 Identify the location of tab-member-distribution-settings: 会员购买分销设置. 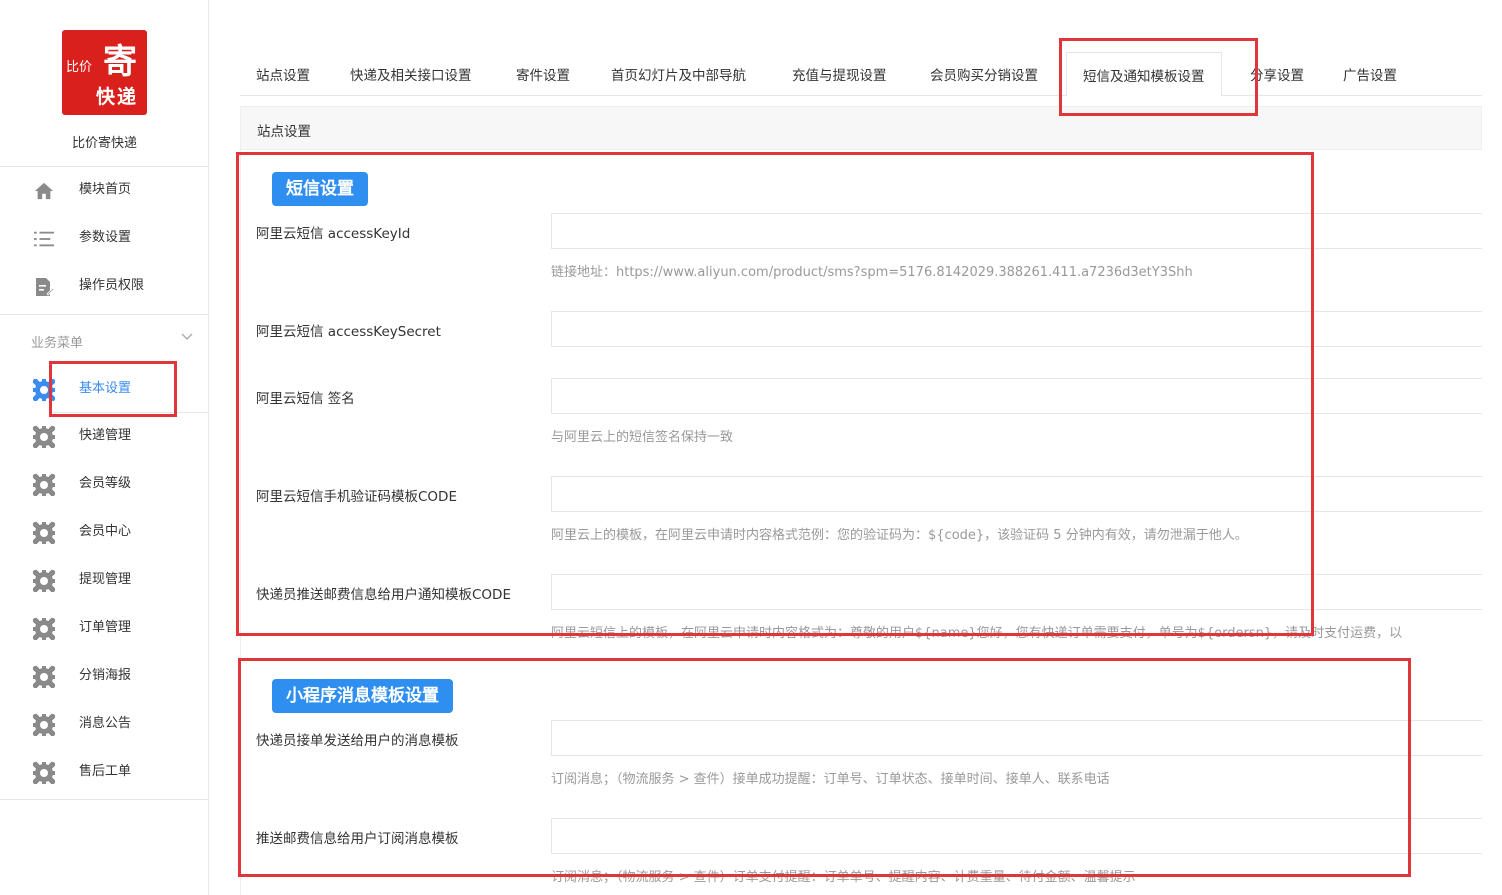
(984, 74).